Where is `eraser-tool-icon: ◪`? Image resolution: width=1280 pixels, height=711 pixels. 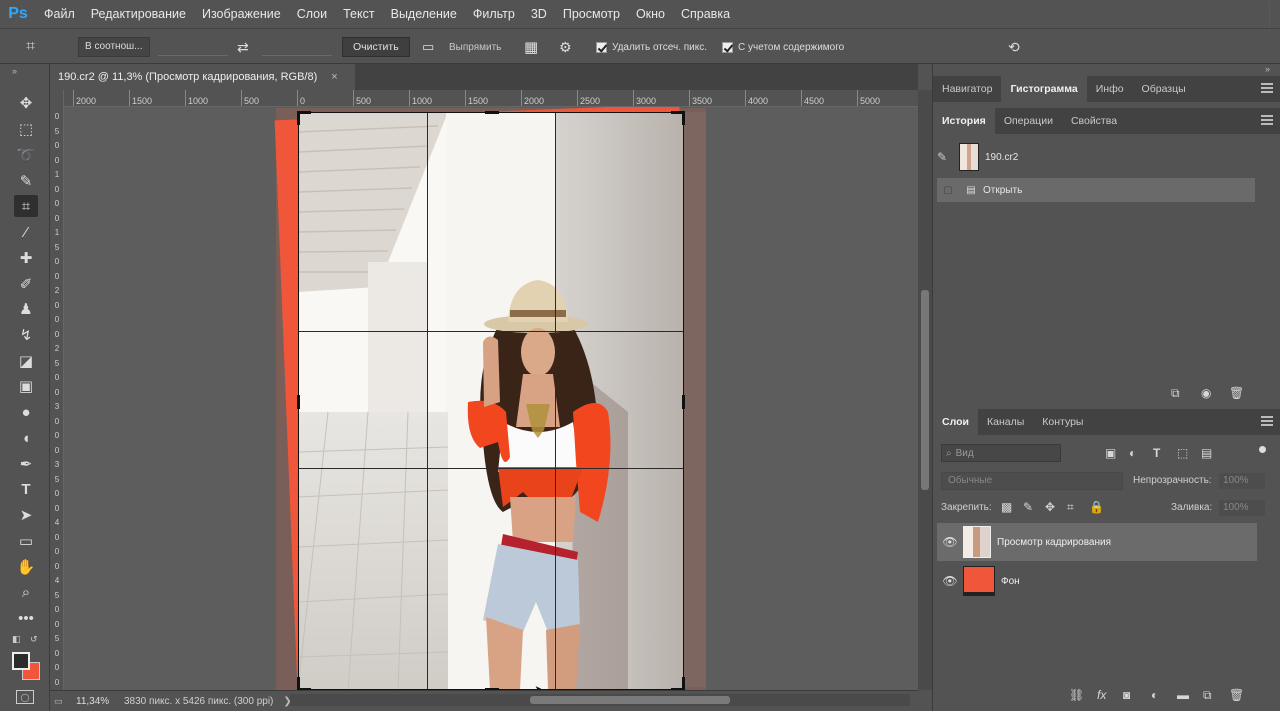 eraser-tool-icon: ◪ is located at coordinates (26, 361).